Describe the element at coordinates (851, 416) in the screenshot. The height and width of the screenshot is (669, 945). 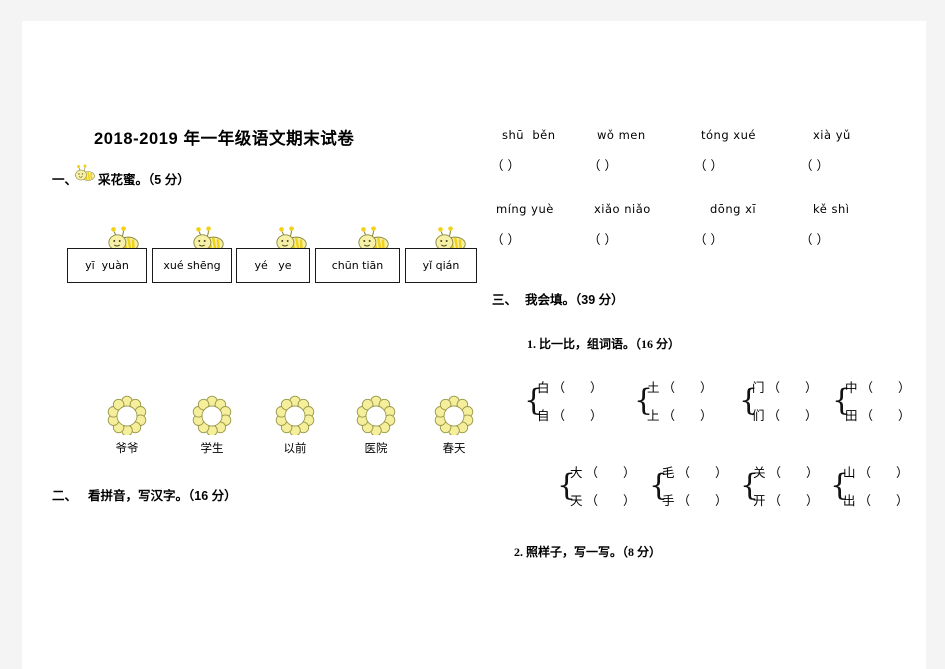
I see `compare-char: 田` at that location.